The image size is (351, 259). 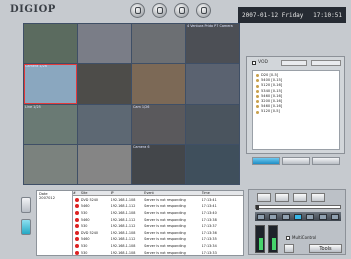 I want to click on volume-slider-right, so click(x=273, y=239).